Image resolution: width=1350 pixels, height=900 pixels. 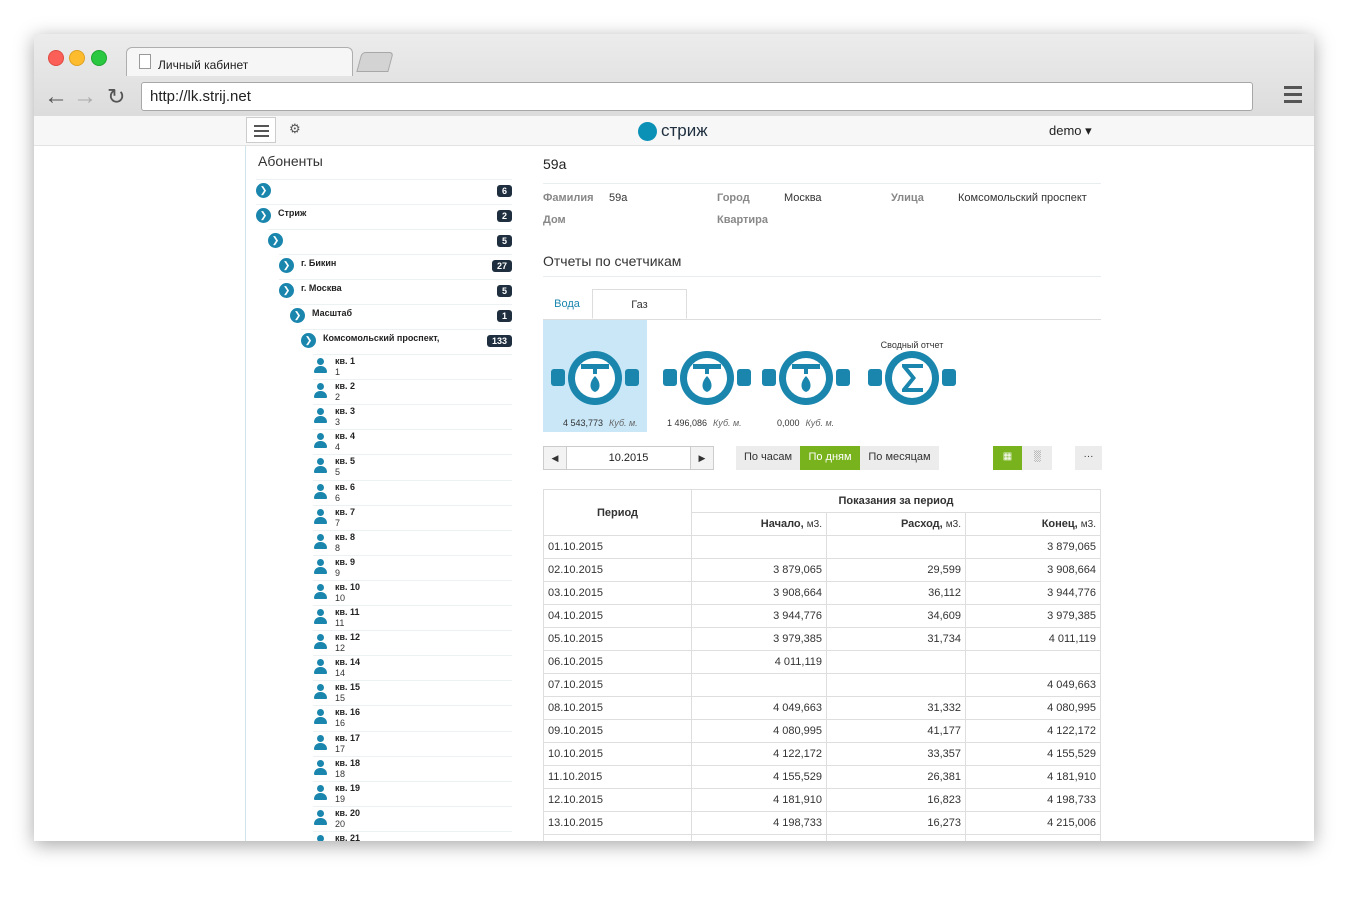 I want to click on count-badge: 1, so click(x=504, y=316).